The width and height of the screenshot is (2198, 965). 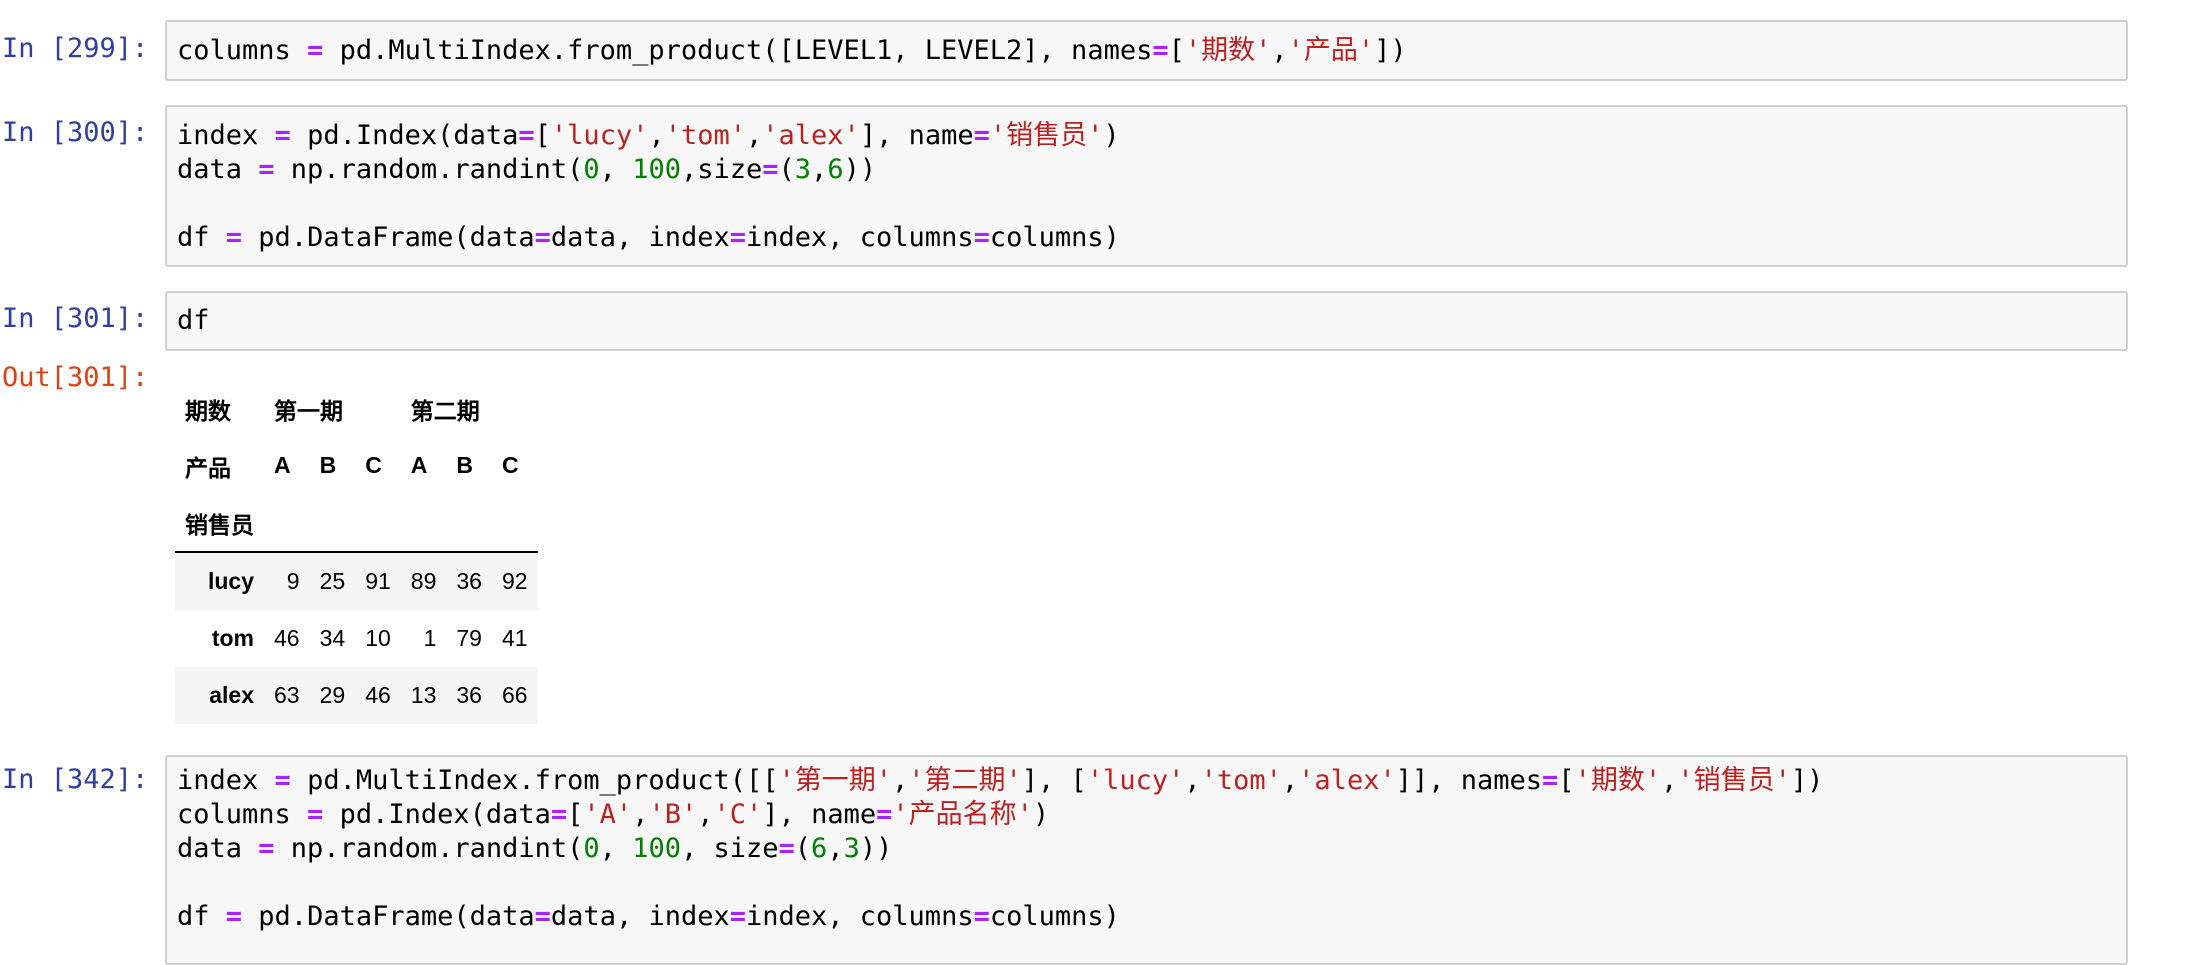 I want to click on table-cell: 66, so click(x=514, y=695).